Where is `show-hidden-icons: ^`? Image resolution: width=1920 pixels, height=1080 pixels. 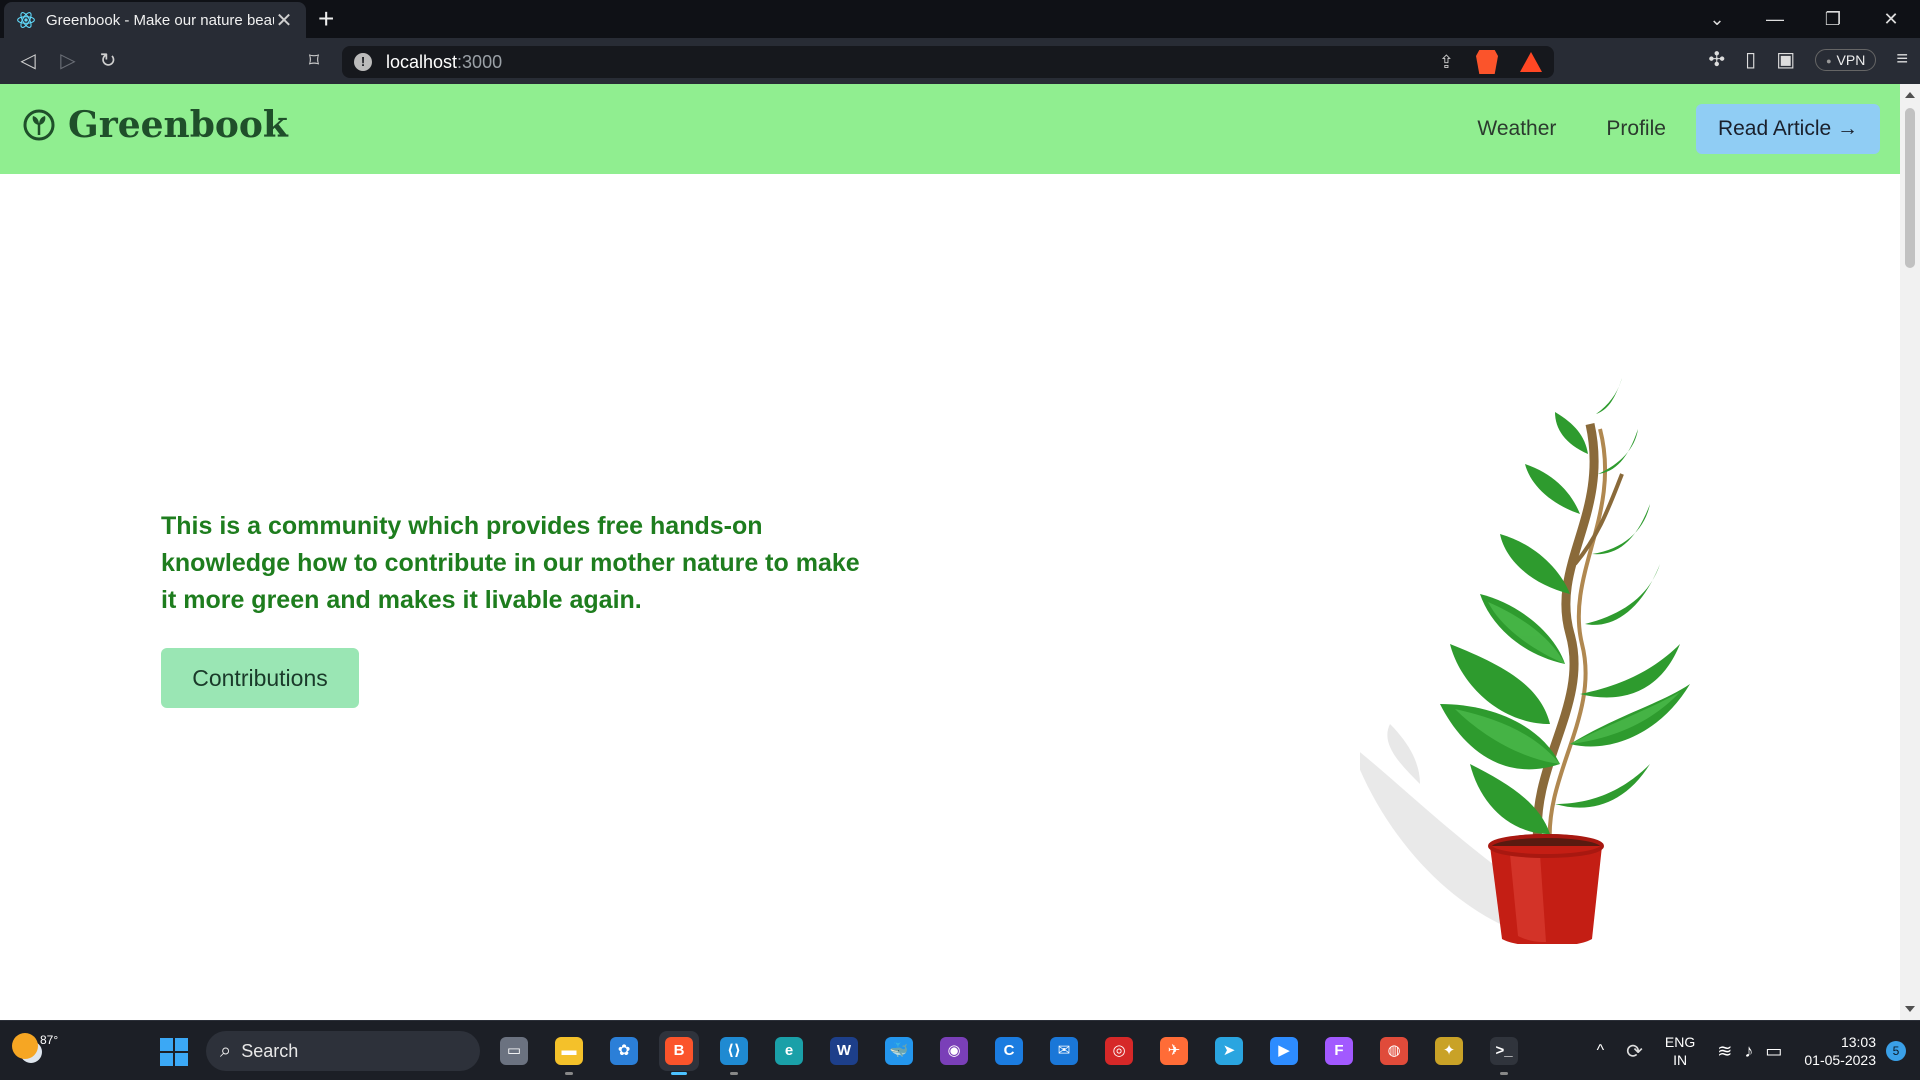
show-hidden-icons: ^ is located at coordinates (1601, 1051).